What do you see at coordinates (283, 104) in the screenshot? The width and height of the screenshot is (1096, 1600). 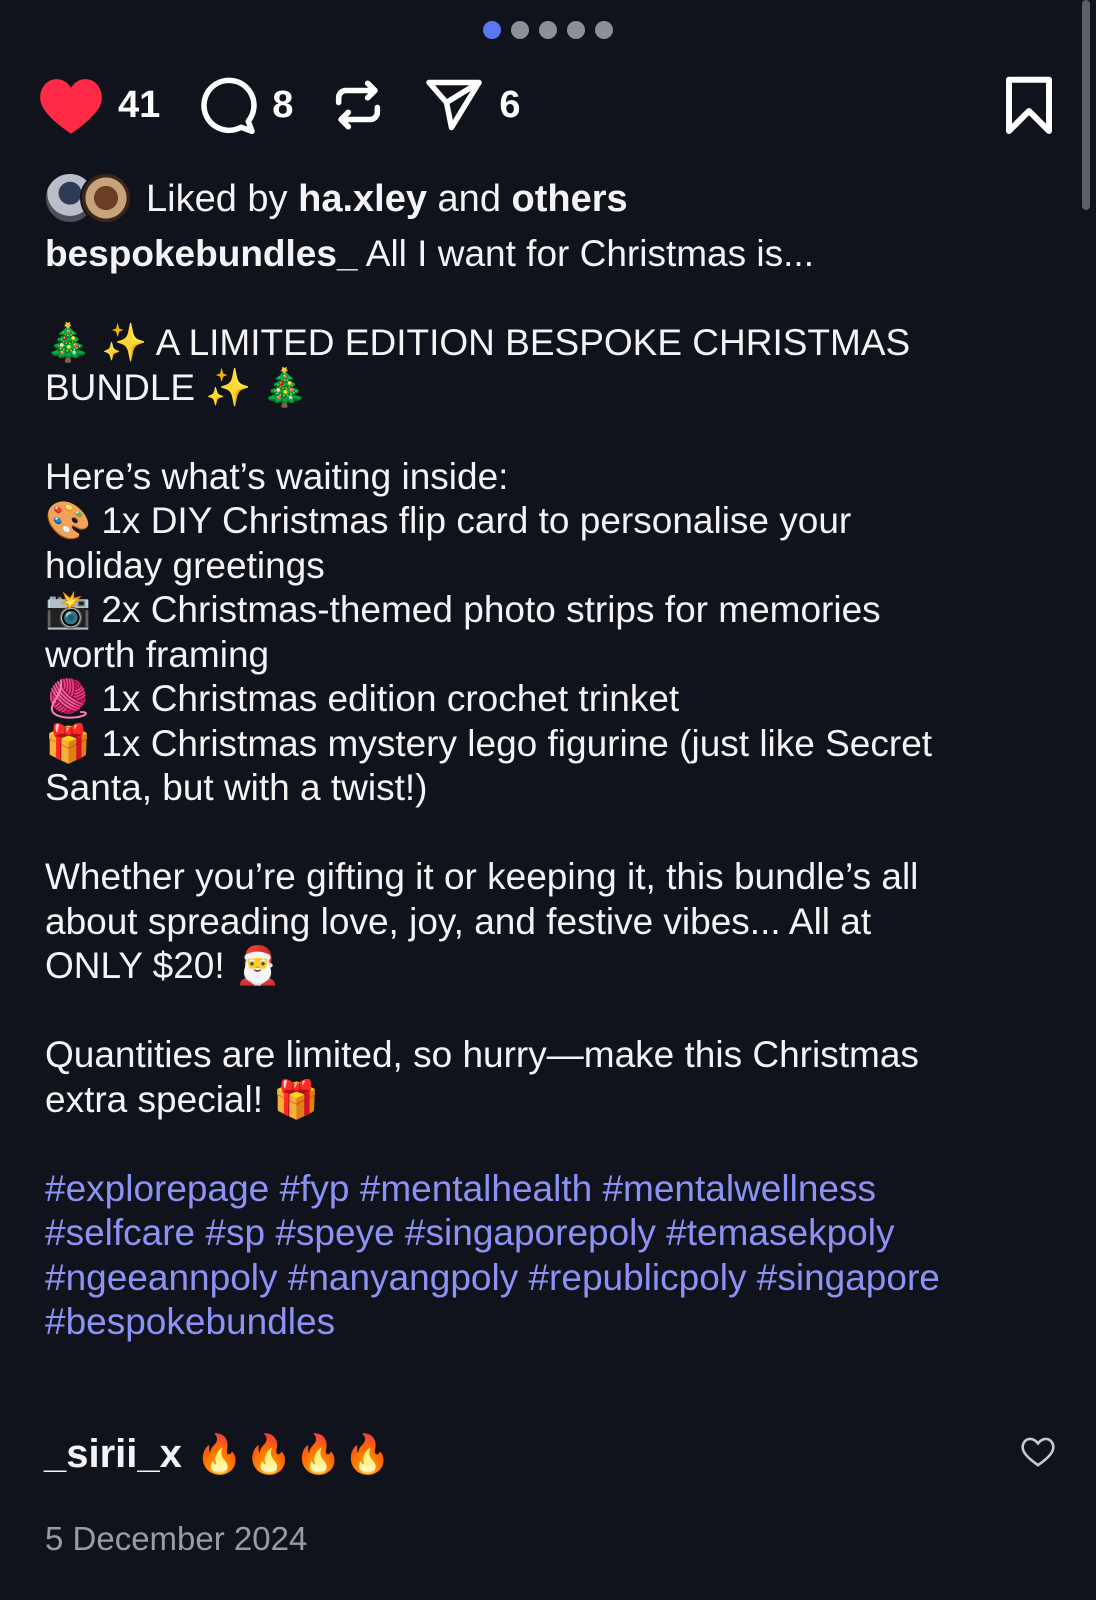 I see `comment-count: 8` at bounding box center [283, 104].